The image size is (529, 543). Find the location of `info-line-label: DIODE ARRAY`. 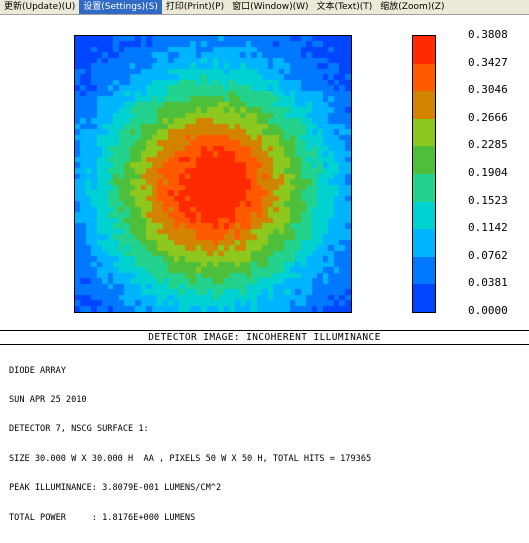

info-line-label: DIODE ARRAY is located at coordinates (37, 370).